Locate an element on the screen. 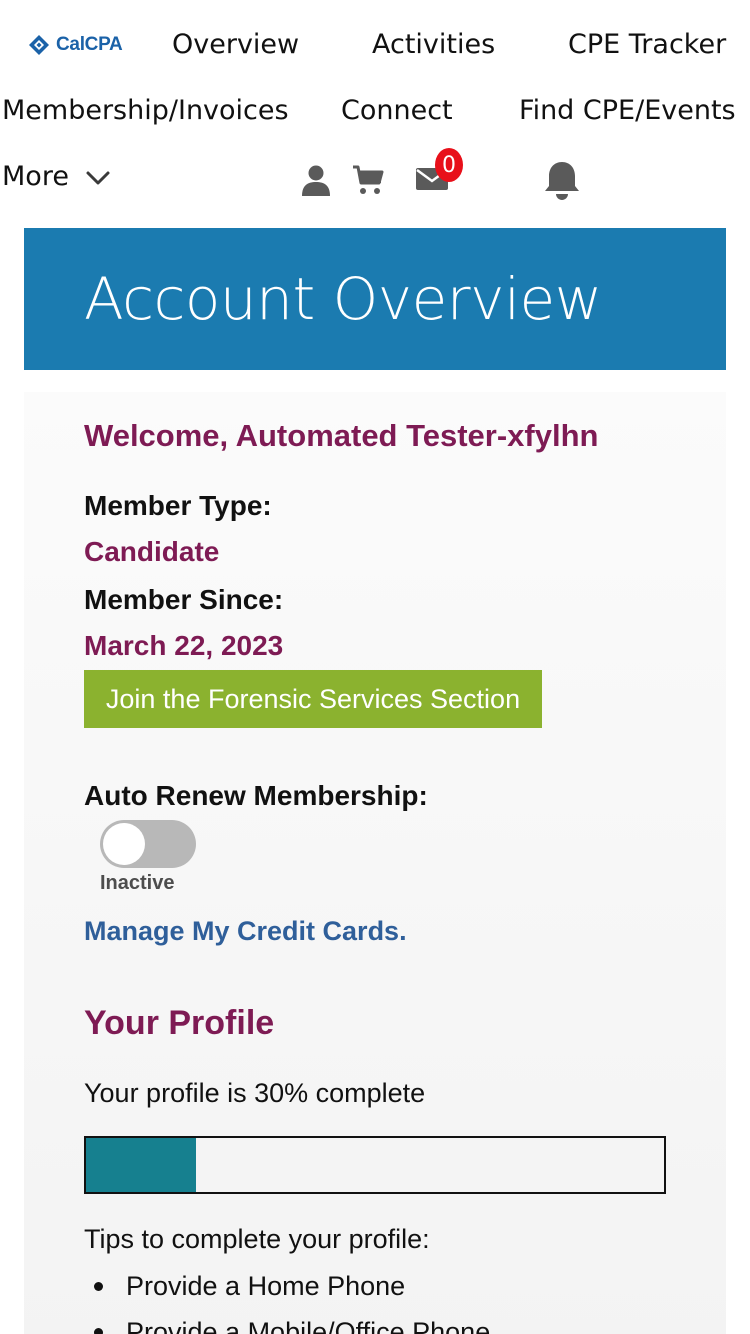 This screenshot has width=750, height=1334. profile-completion-text: Your profile is 30% complete is located at coordinates (255, 1093).